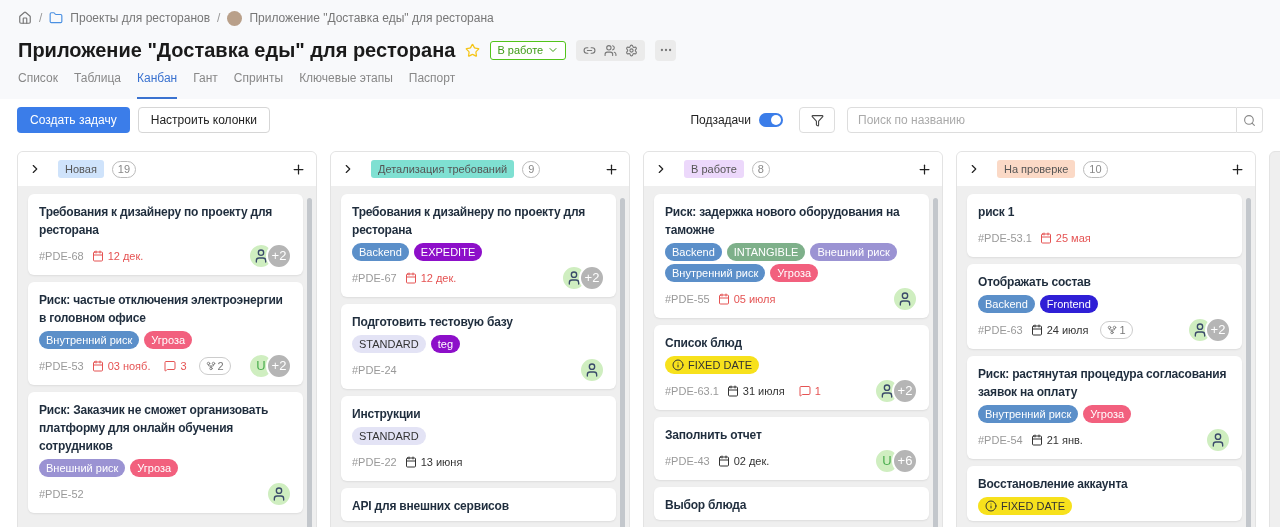  I want to click on subtasks-toggle, so click(771, 120).